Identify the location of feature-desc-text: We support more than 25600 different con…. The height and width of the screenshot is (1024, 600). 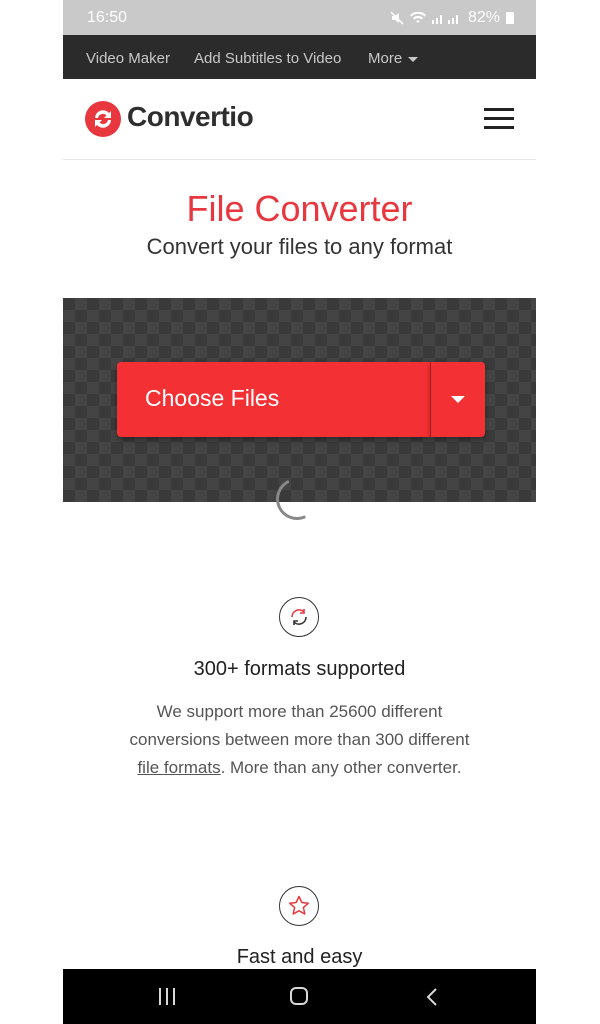
(299, 725).